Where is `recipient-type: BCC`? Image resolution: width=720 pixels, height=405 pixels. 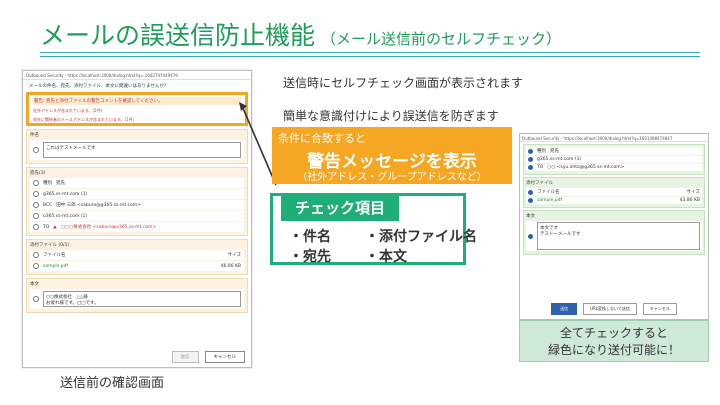
recipient-type: BCC is located at coordinates (48, 205).